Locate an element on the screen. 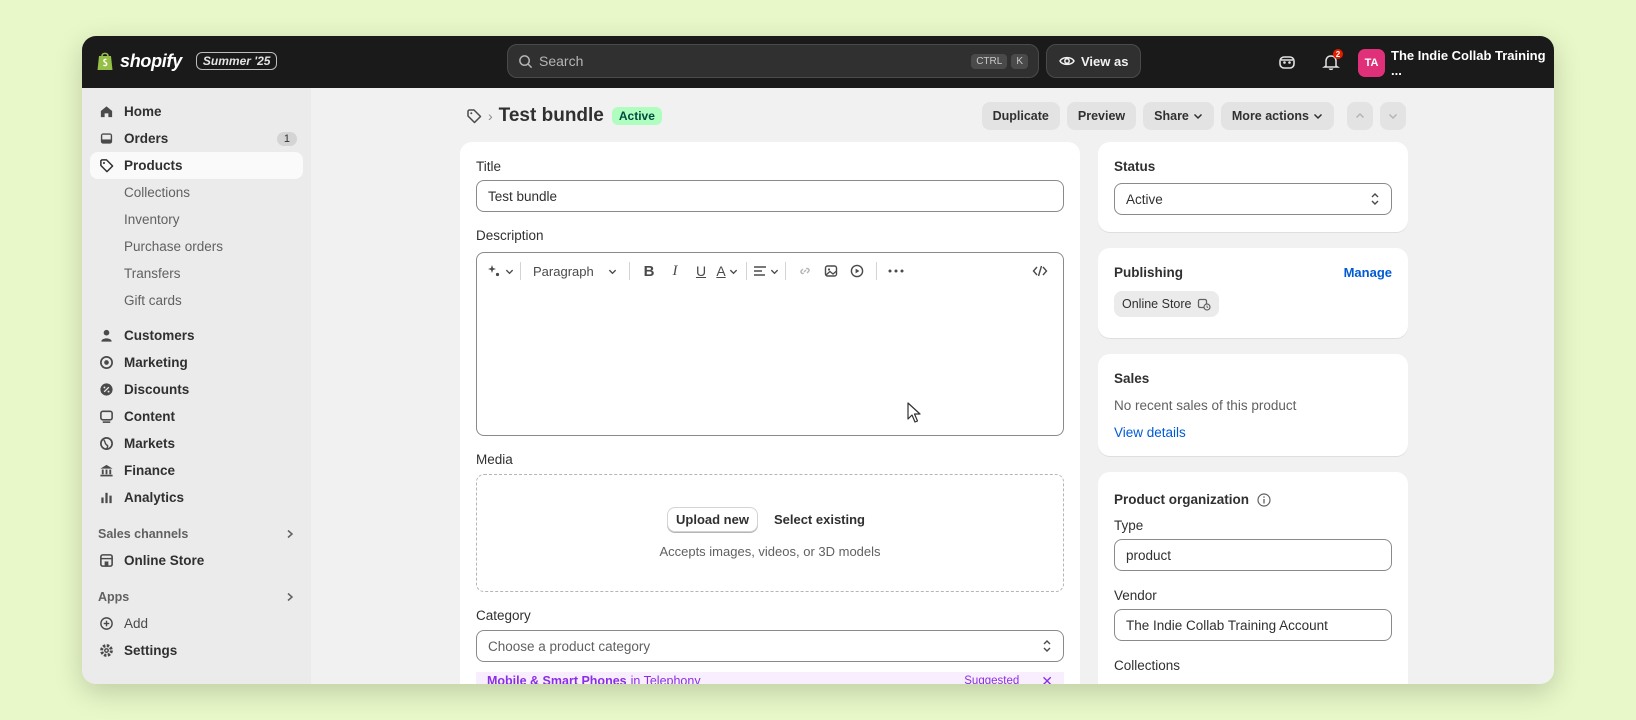 This screenshot has height=720, width=1636. sidekick-icon is located at coordinates (1287, 62).